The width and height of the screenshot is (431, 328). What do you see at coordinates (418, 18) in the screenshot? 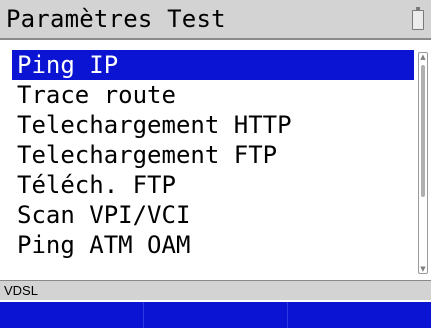
I see `battery-icon` at bounding box center [418, 18].